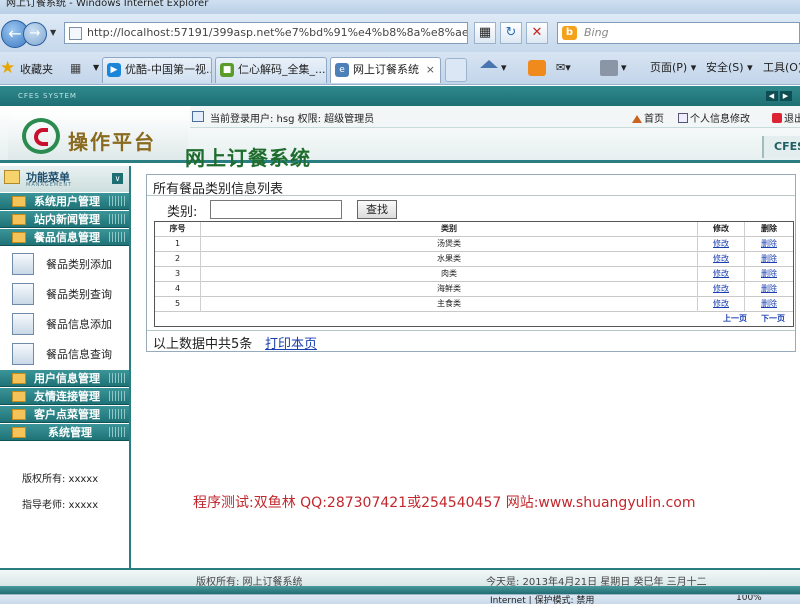  What do you see at coordinates (64, 201) in the screenshot?
I see `menu-group-system-users: 系统用户管理` at bounding box center [64, 201].